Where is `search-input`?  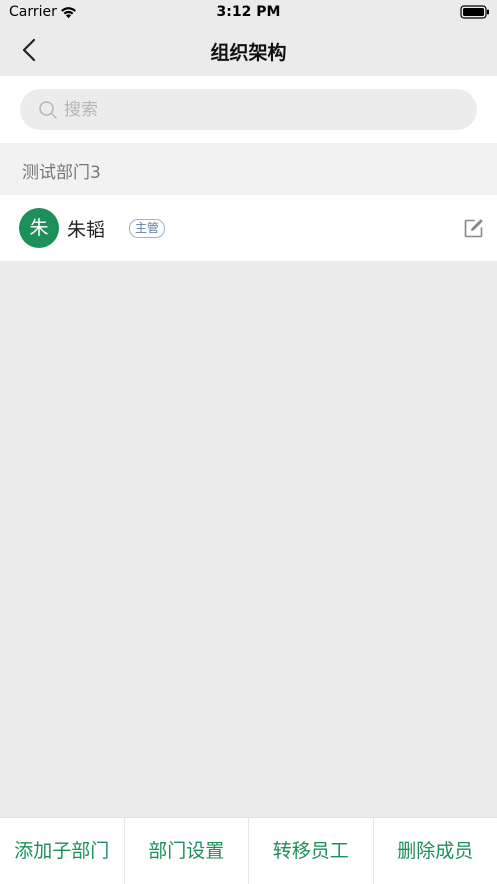
search-input is located at coordinates (259, 109).